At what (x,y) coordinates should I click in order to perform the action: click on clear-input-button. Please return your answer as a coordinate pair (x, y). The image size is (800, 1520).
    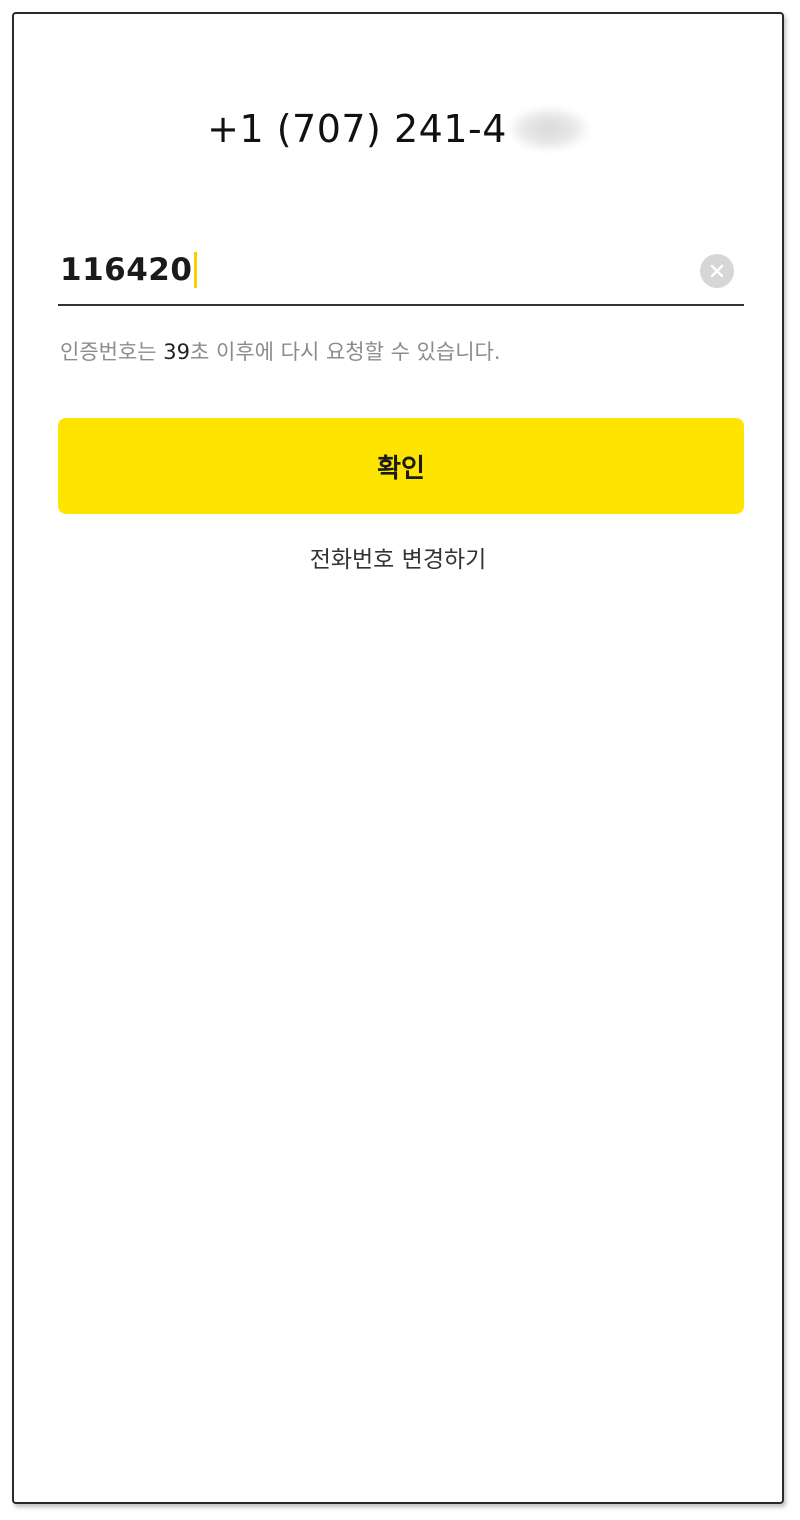
    Looking at the image, I should click on (717, 271).